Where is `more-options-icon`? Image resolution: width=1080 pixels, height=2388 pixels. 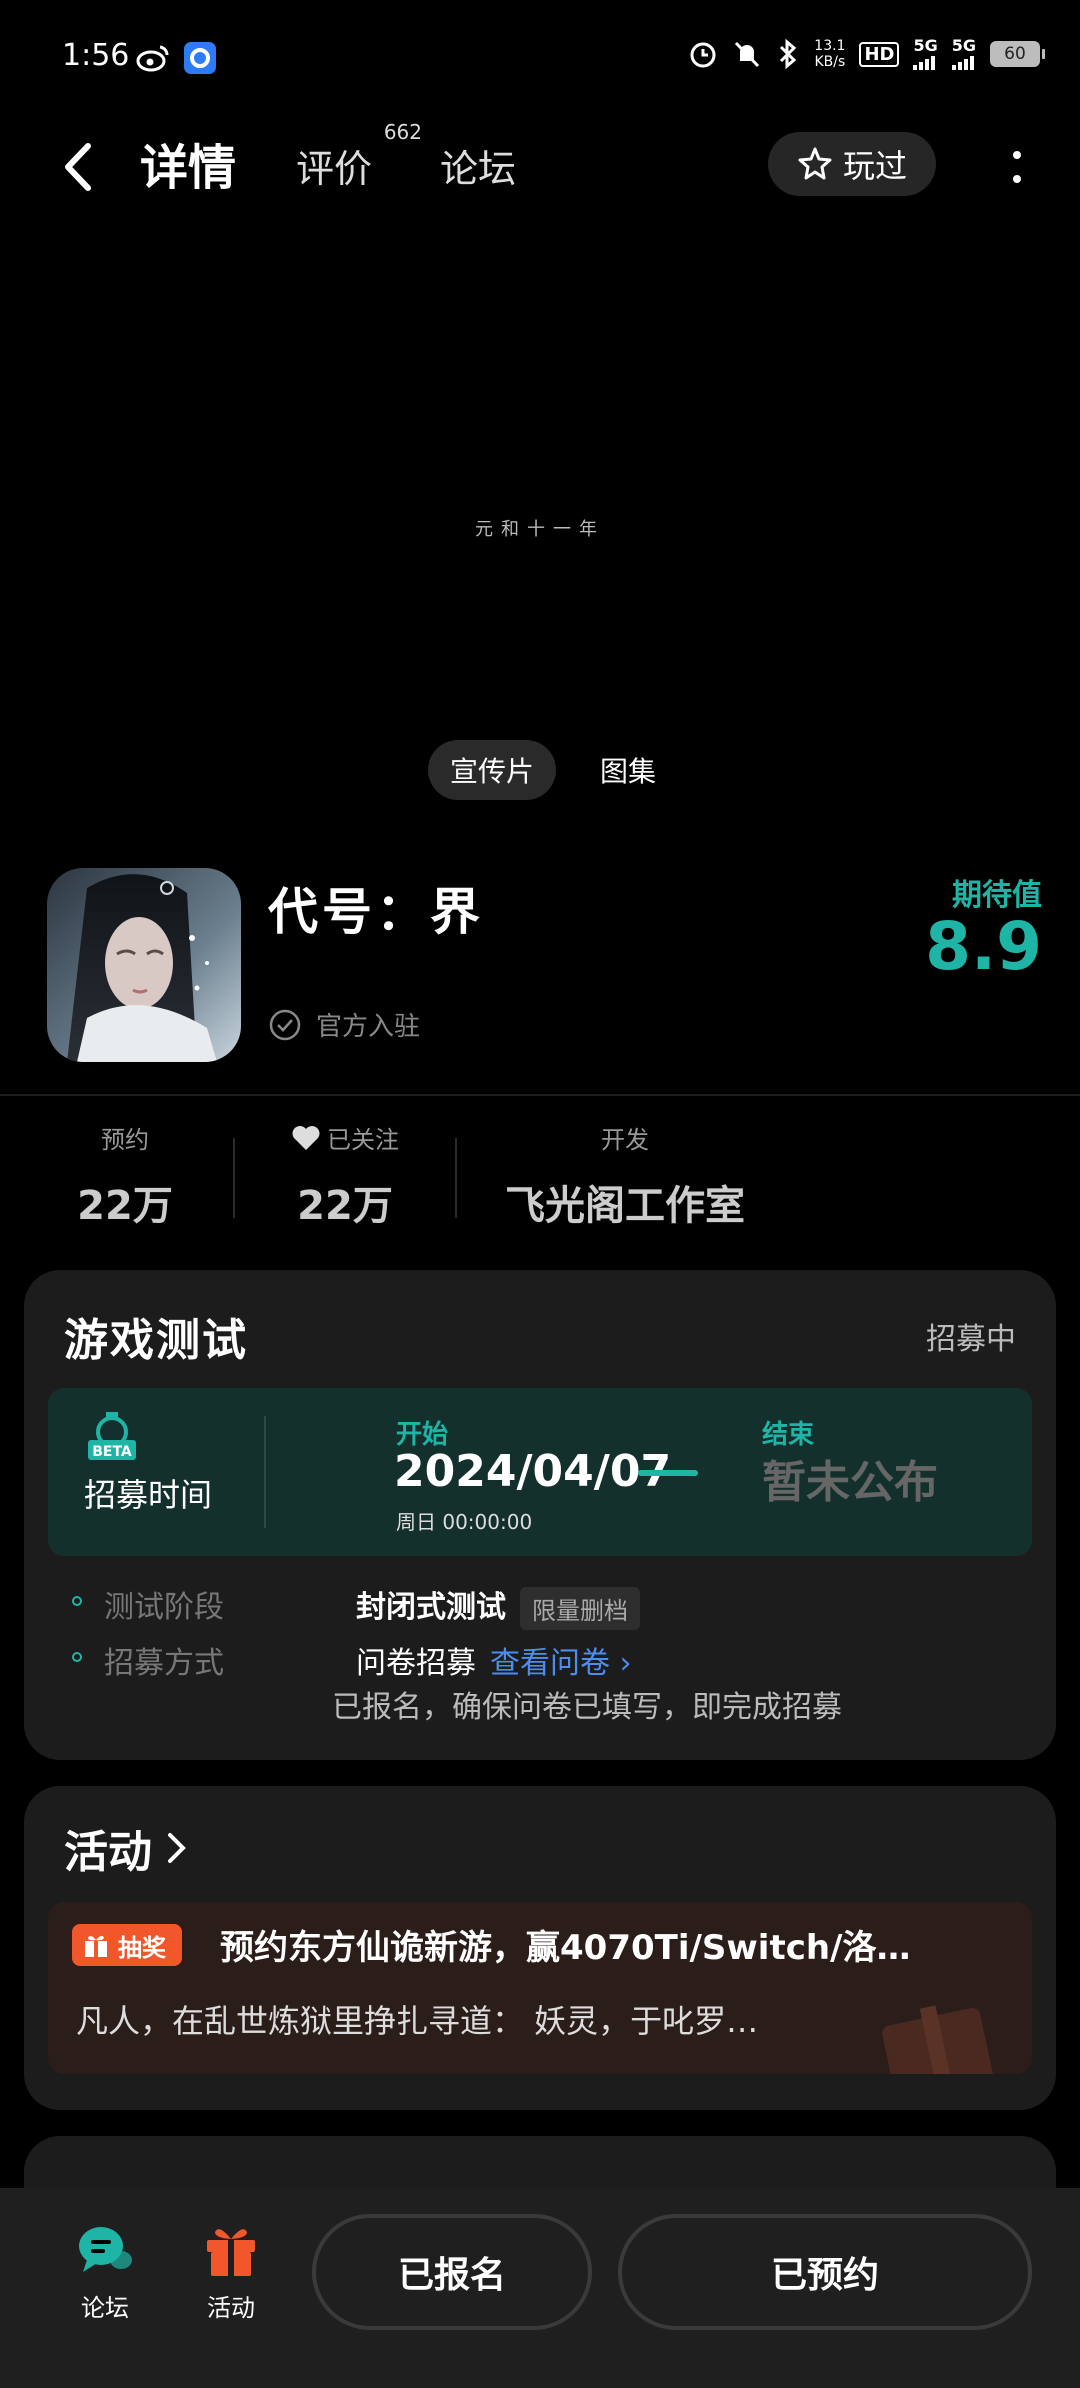
more-options-icon is located at coordinates (1017, 167).